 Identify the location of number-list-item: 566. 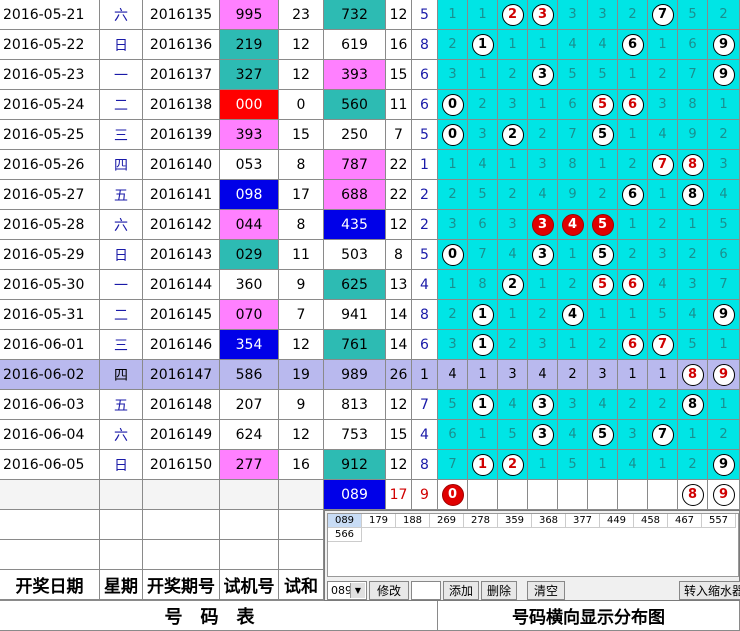
(345, 535).